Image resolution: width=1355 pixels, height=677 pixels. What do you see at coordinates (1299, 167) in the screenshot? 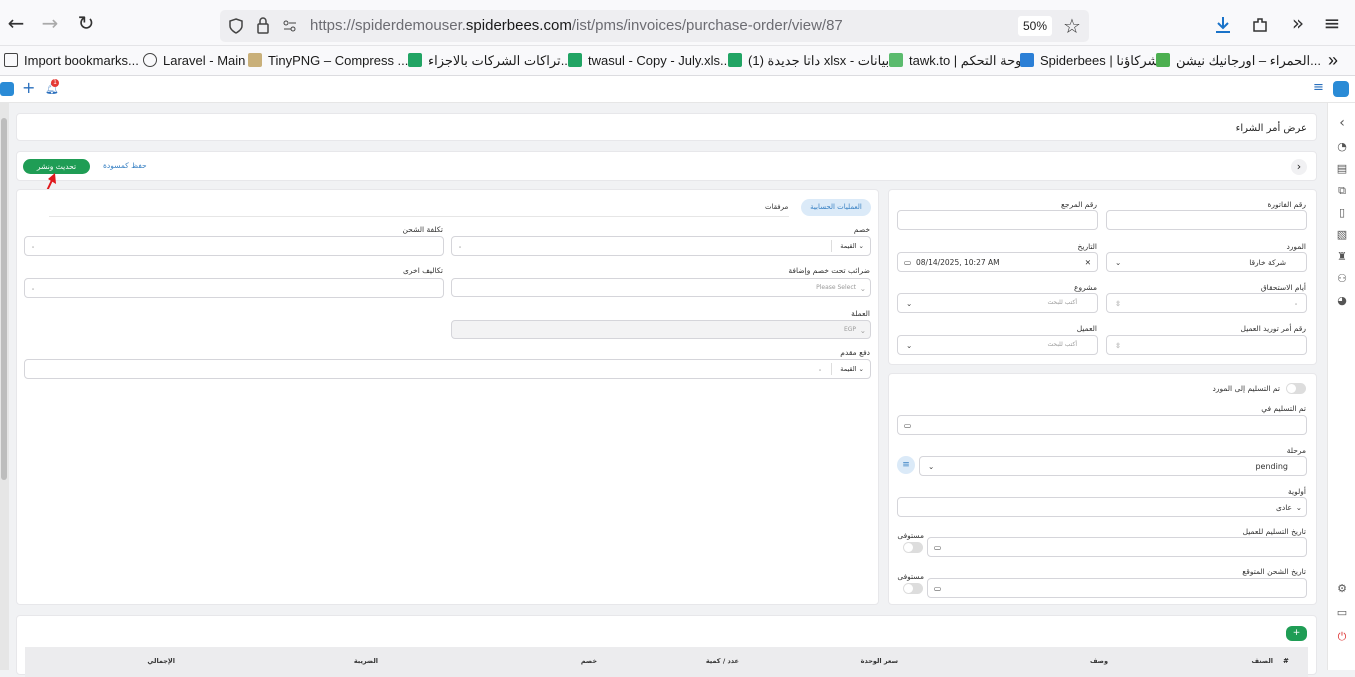
I see `expand-chevron-icon: ›` at bounding box center [1299, 167].